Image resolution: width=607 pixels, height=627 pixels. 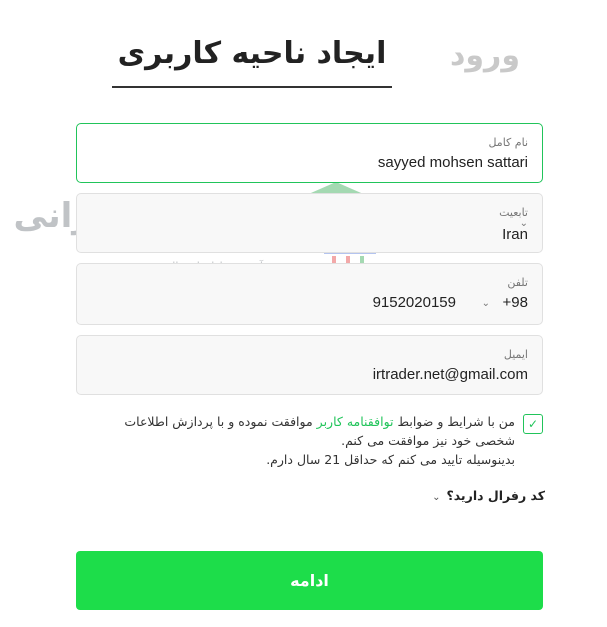 What do you see at coordinates (309, 223) in the screenshot?
I see `nationality-select: تابعیت ⌄ Iran` at bounding box center [309, 223].